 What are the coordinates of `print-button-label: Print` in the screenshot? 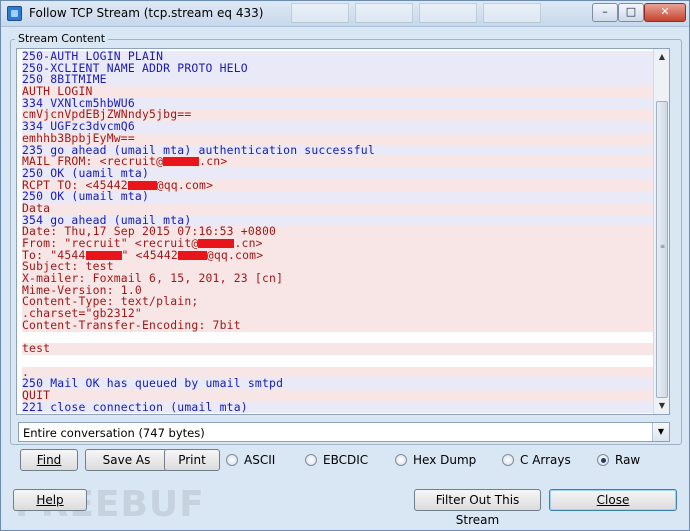 It's located at (192, 460).